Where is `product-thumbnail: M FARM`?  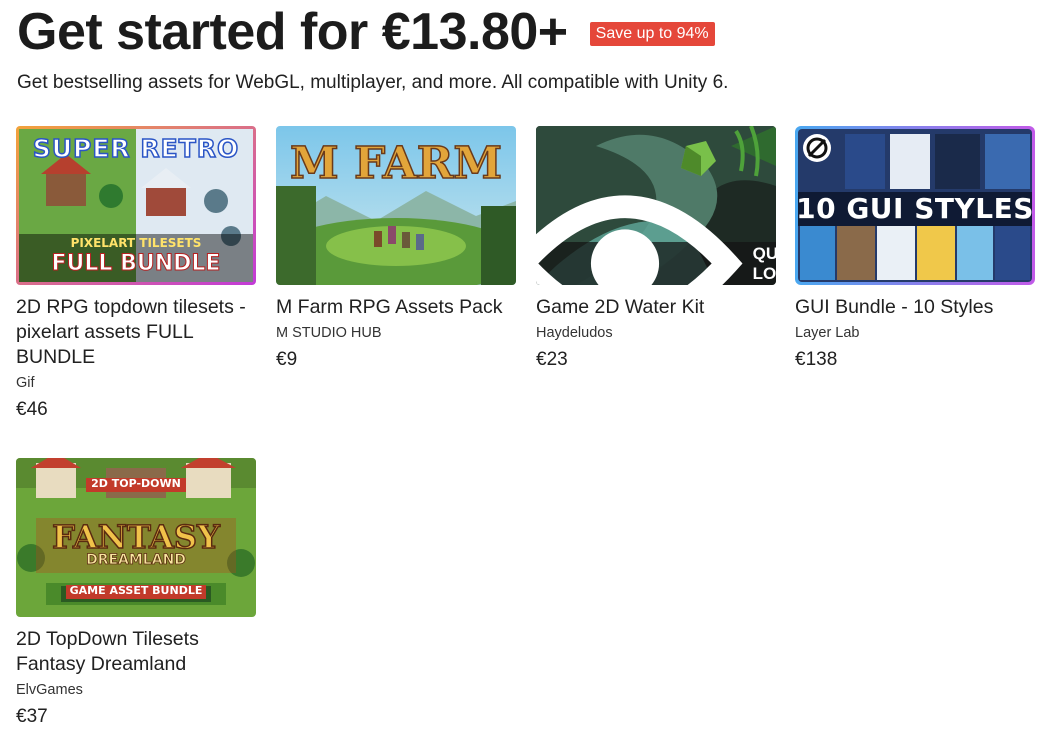 product-thumbnail: M FARM is located at coordinates (396, 205).